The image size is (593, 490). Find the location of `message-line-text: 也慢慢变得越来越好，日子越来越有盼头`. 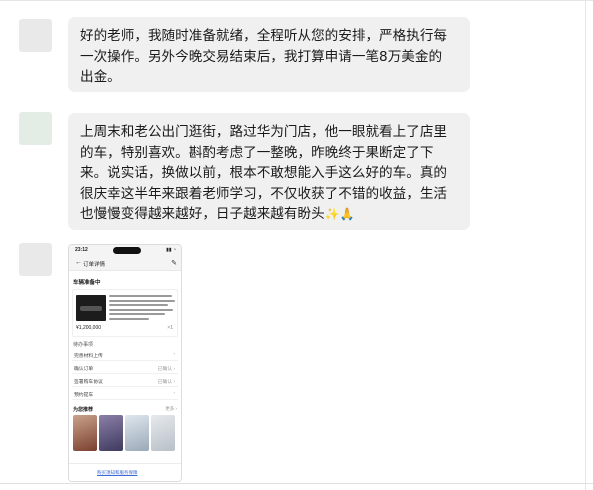

message-line-text: 也慢慢变得越来越好，日子越来越有盼头 is located at coordinates (202, 214).